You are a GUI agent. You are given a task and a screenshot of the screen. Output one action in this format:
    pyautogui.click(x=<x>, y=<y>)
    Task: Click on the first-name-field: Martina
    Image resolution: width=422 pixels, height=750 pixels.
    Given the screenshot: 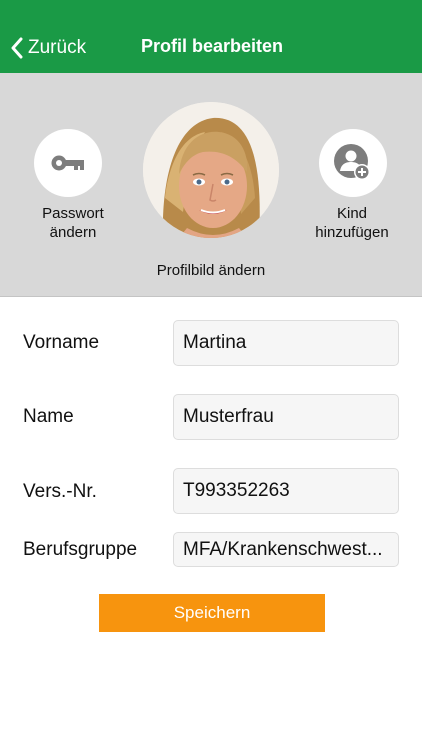 What is the action you would take?
    pyautogui.click(x=286, y=343)
    